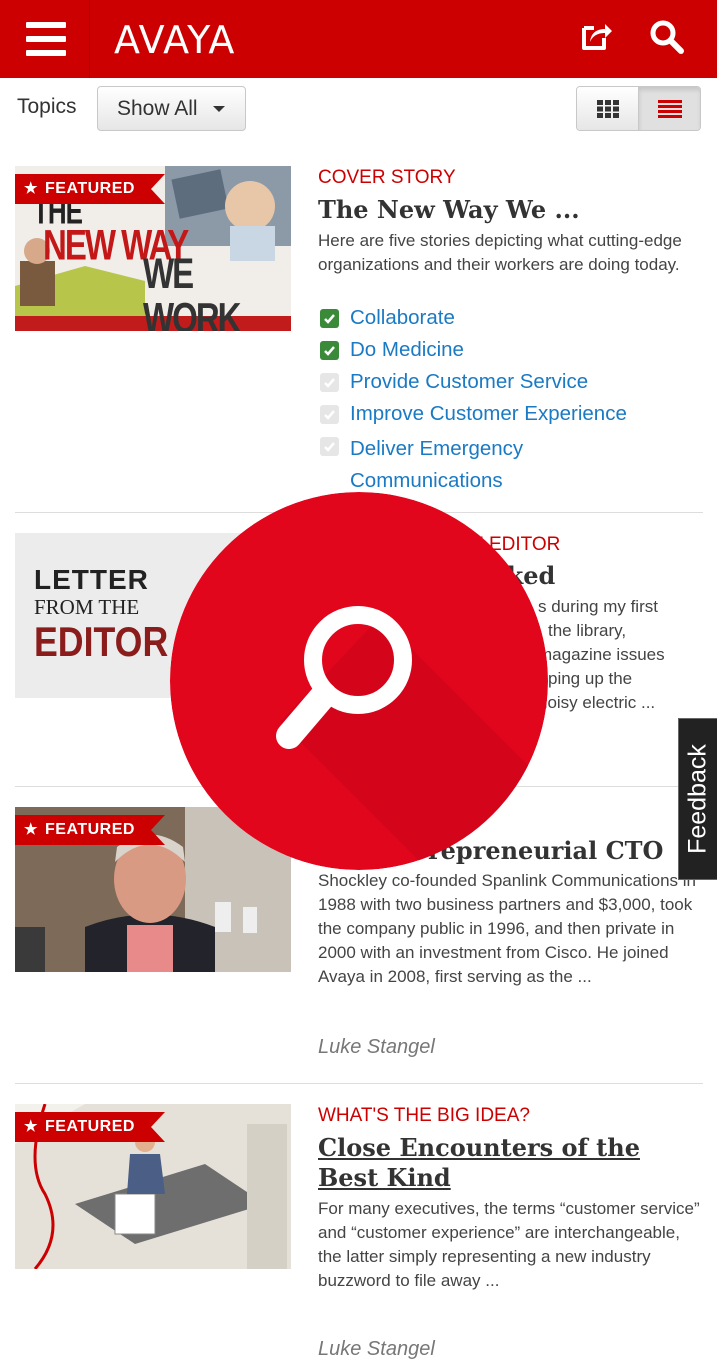  I want to click on view-toggle, so click(638, 108).